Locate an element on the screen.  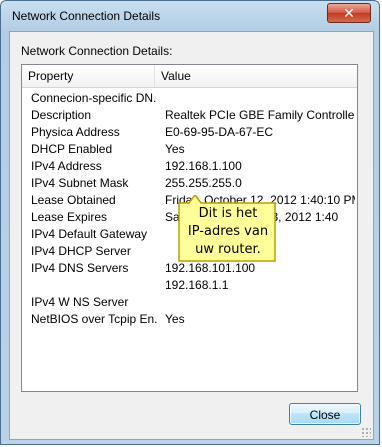
row-value: Realtek PCIe GBE Family Controller is located at coordinates (260, 115).